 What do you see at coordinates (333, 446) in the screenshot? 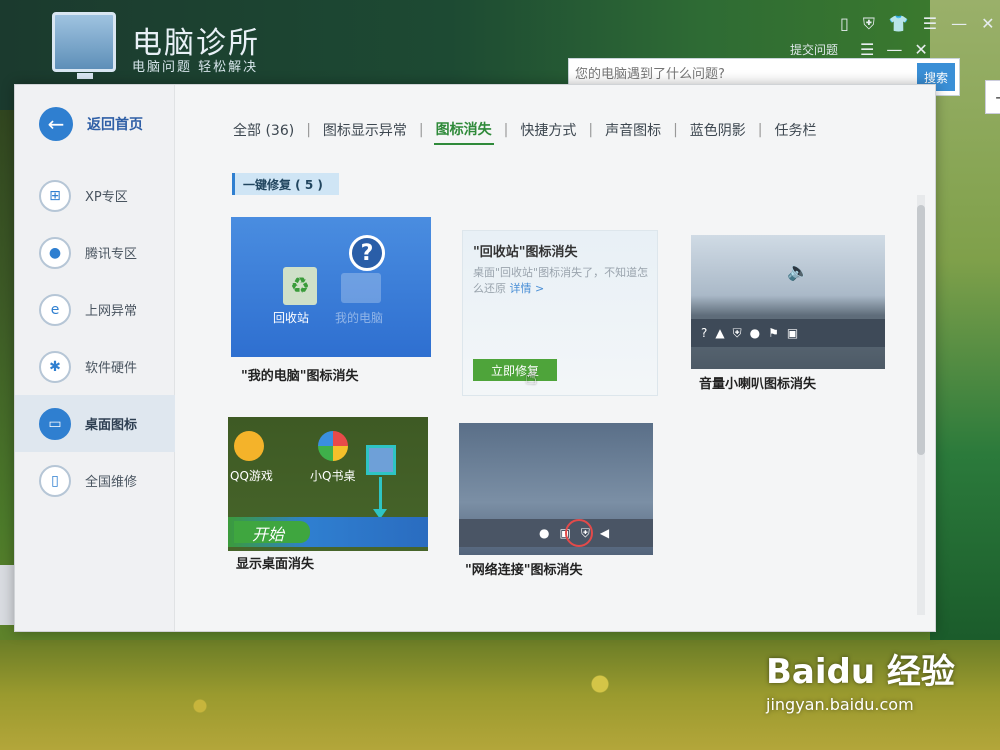
I see `pinwheel-icon` at bounding box center [333, 446].